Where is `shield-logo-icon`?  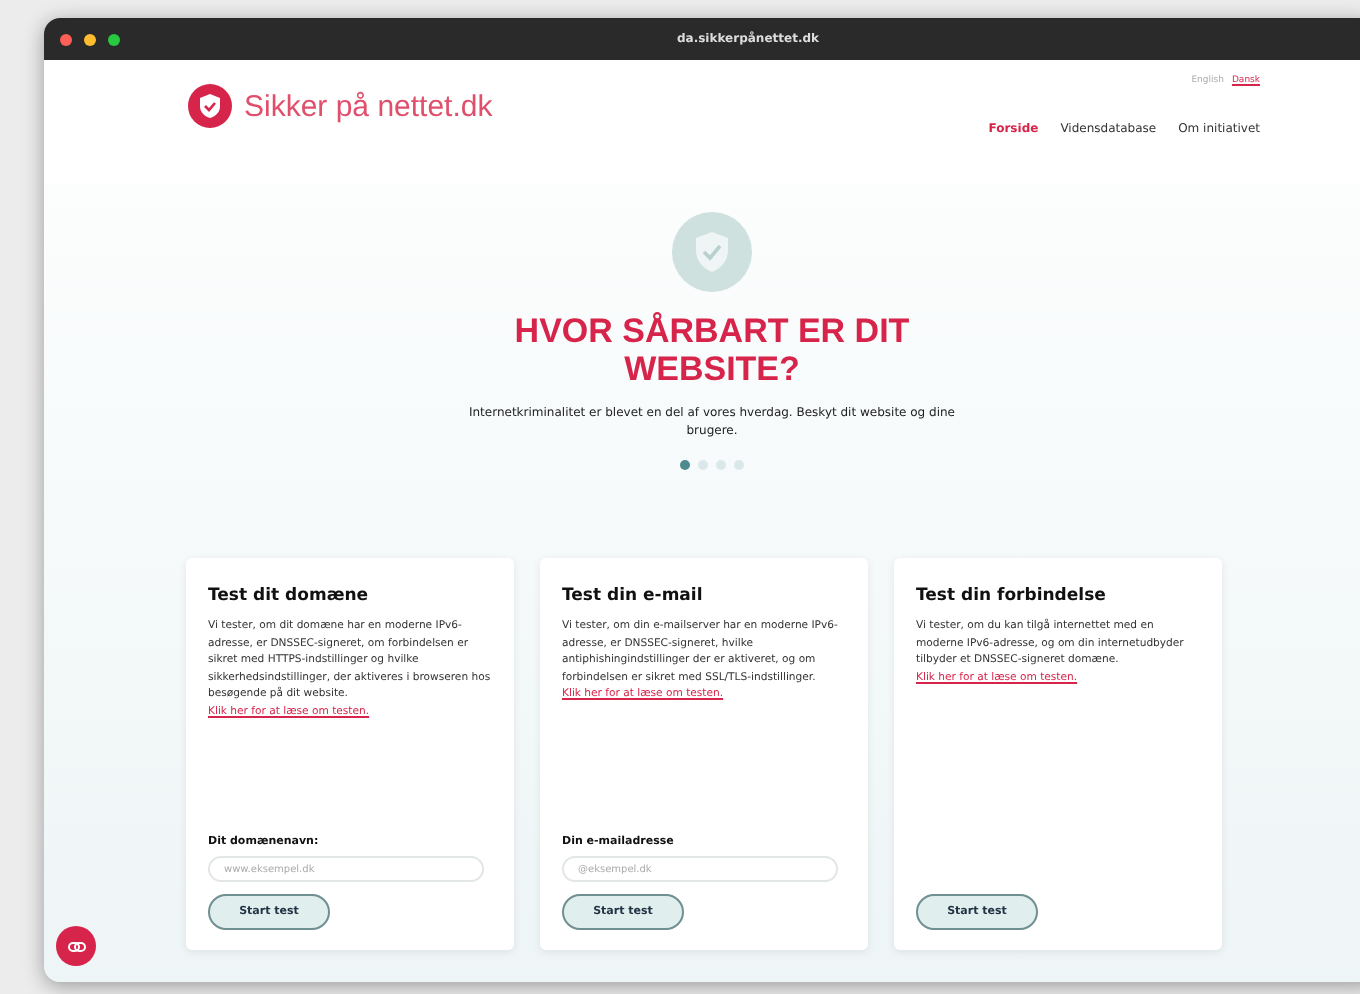 shield-logo-icon is located at coordinates (210, 106).